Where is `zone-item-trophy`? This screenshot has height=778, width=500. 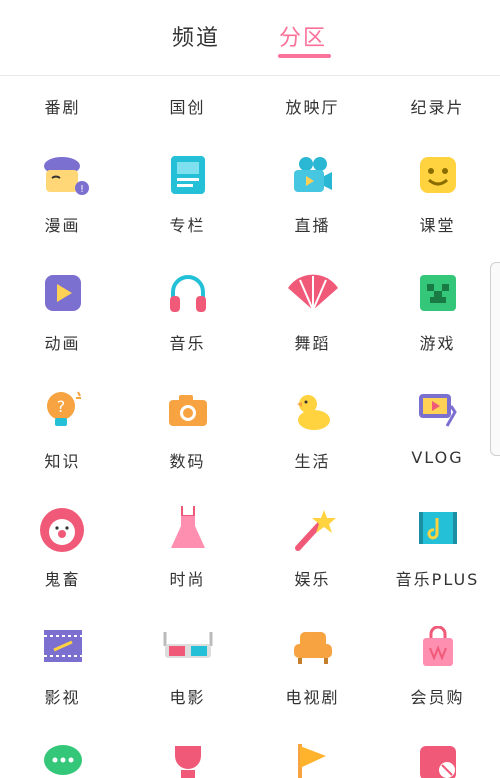
zone-item-trophy is located at coordinates (187, 757).